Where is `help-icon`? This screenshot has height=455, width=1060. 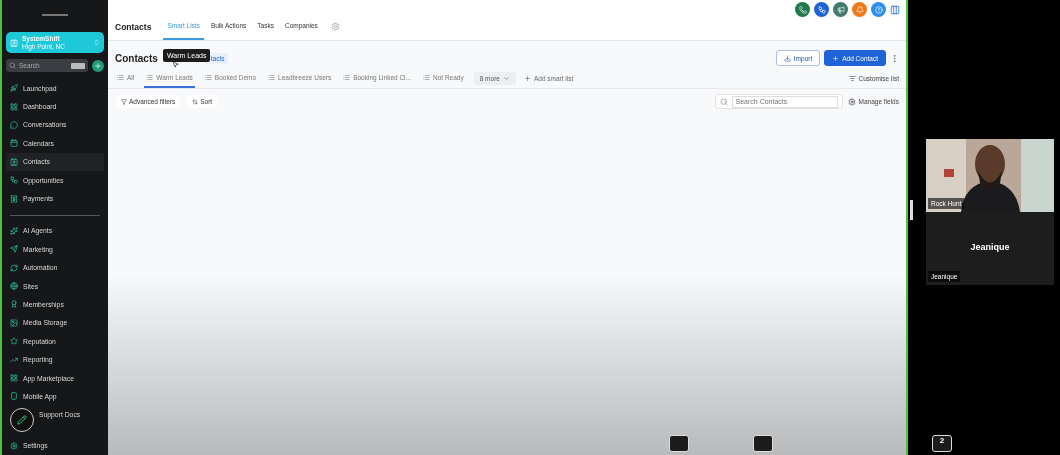
help-icon is located at coordinates (878, 9).